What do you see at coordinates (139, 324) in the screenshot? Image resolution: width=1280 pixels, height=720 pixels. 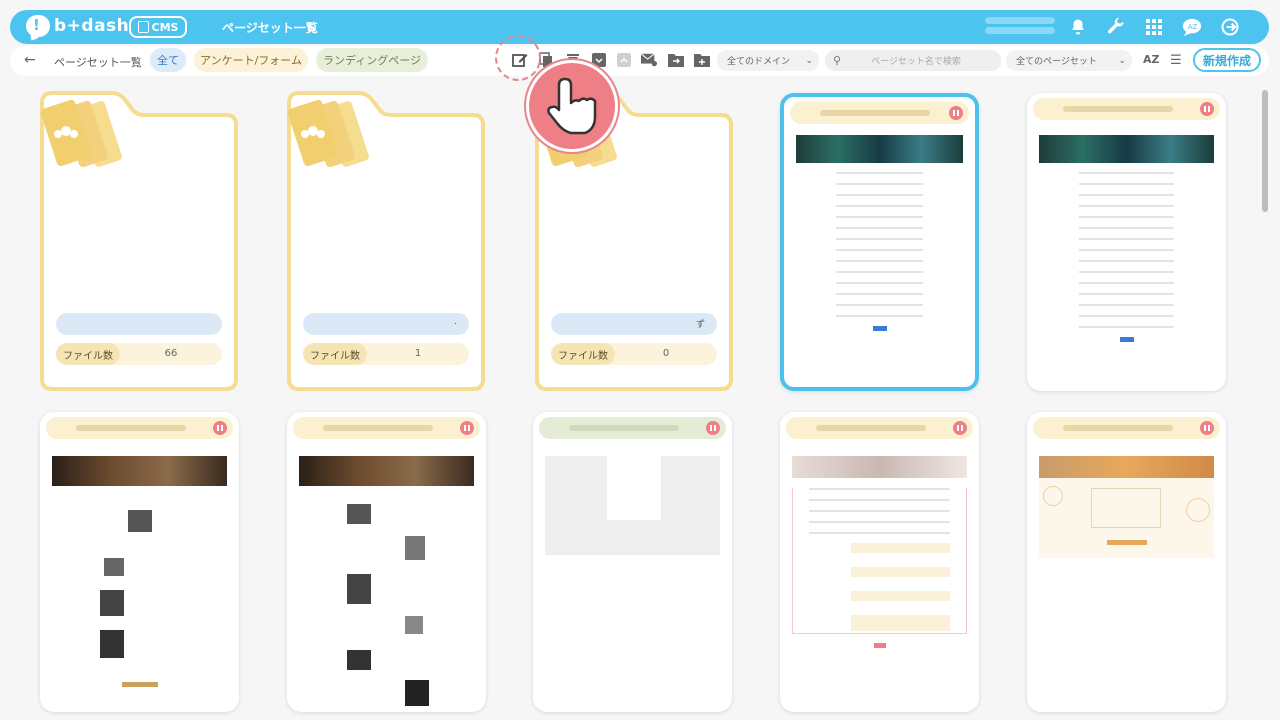 I see `folder-name` at bounding box center [139, 324].